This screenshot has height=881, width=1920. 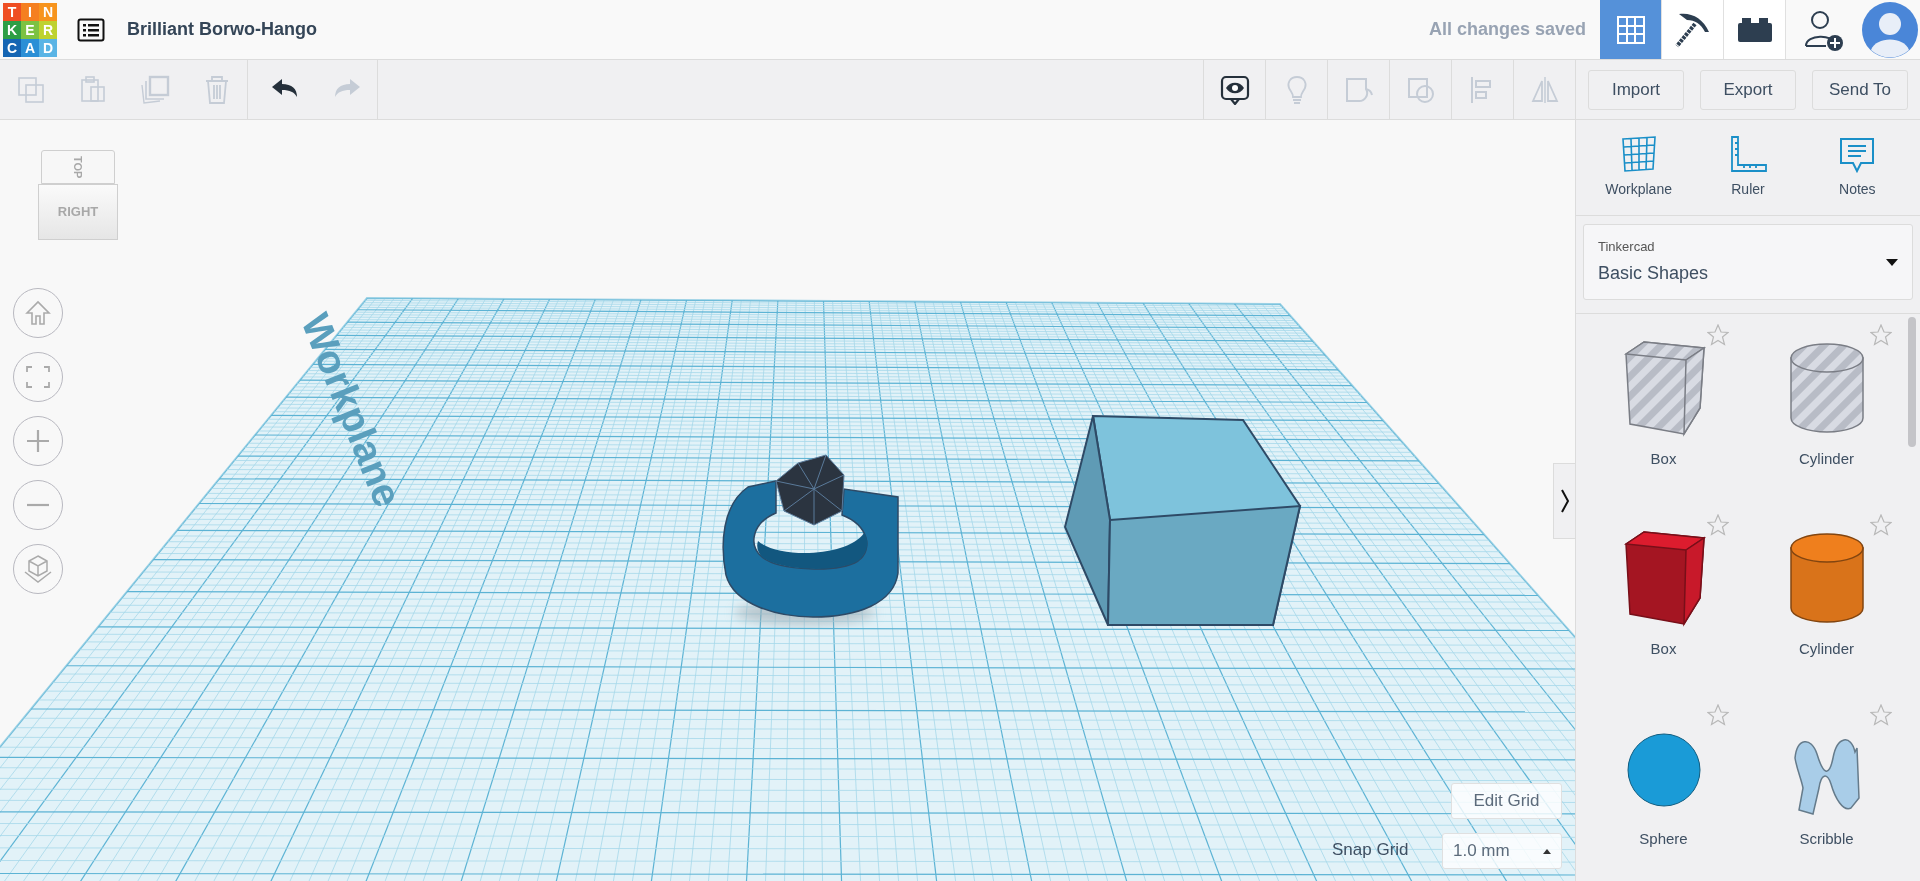 I want to click on edit-grid-button: Edit Grid, so click(x=1506, y=801).